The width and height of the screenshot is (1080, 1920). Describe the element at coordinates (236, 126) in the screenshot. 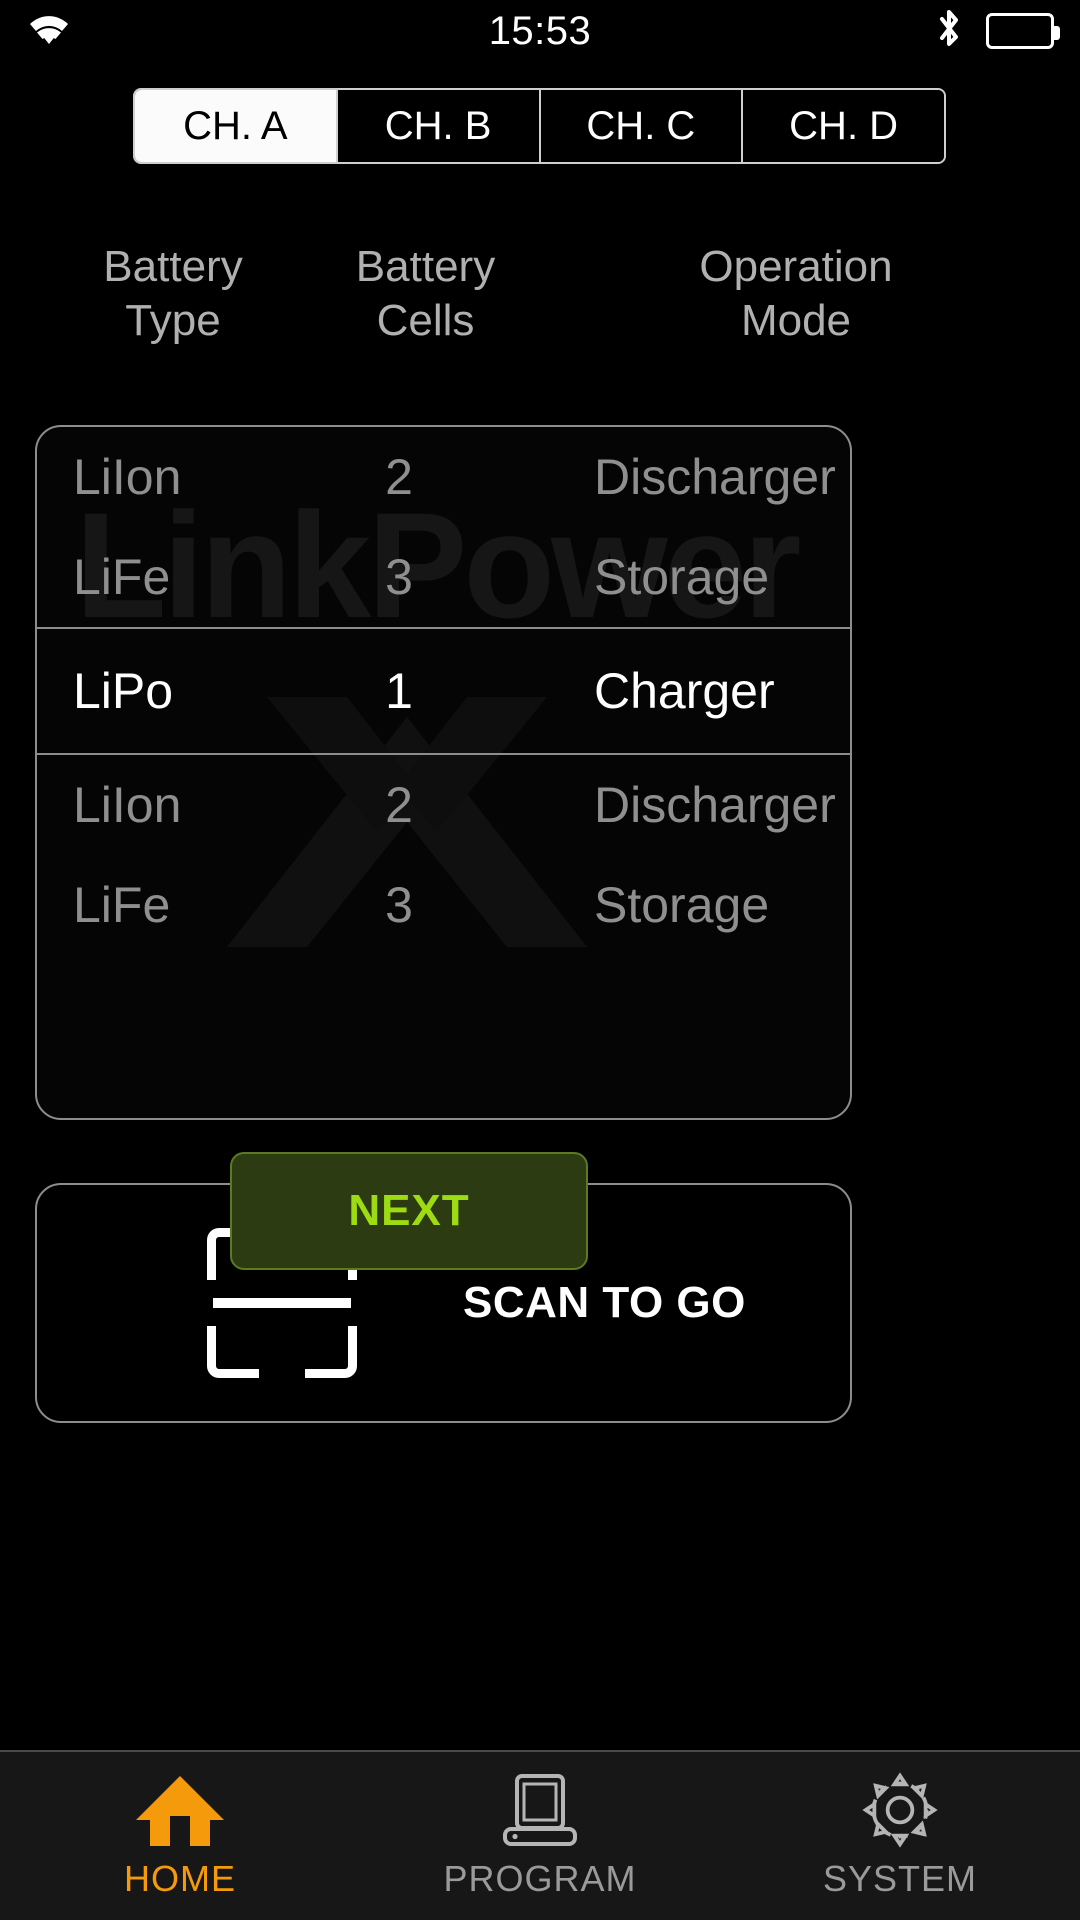

I see `tab-channel-a: CH. A` at that location.